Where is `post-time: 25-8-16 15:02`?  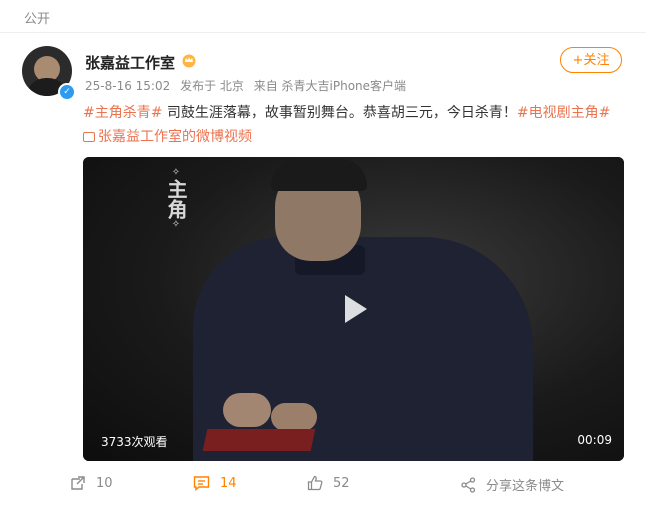 post-time: 25-8-16 15:02 is located at coordinates (127, 86).